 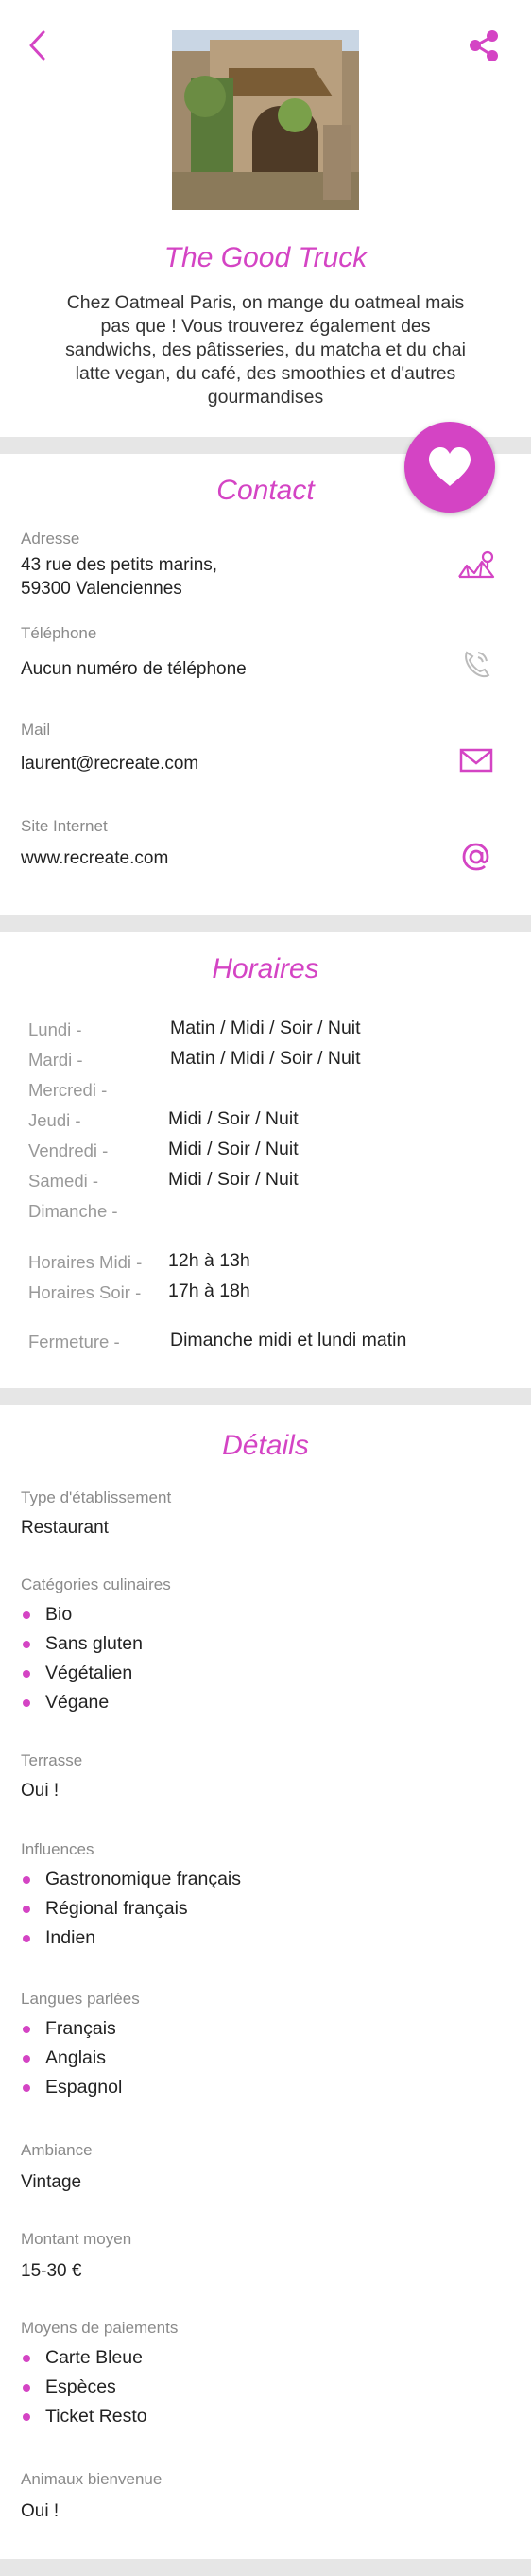 I want to click on details-title: Détails, so click(x=265, y=1445).